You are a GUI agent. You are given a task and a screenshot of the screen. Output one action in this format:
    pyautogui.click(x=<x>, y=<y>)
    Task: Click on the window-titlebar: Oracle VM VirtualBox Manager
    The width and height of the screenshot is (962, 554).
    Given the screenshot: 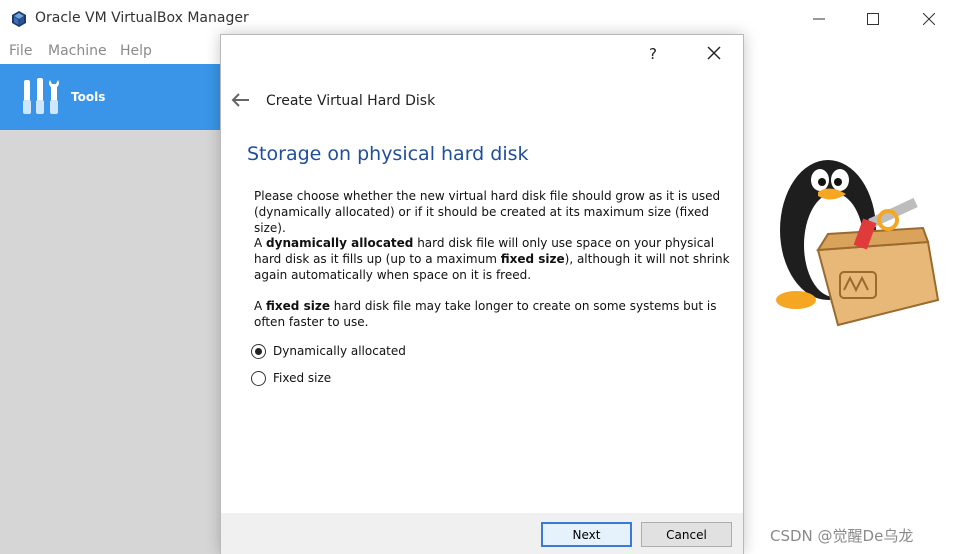 What is the action you would take?
    pyautogui.click(x=481, y=19)
    